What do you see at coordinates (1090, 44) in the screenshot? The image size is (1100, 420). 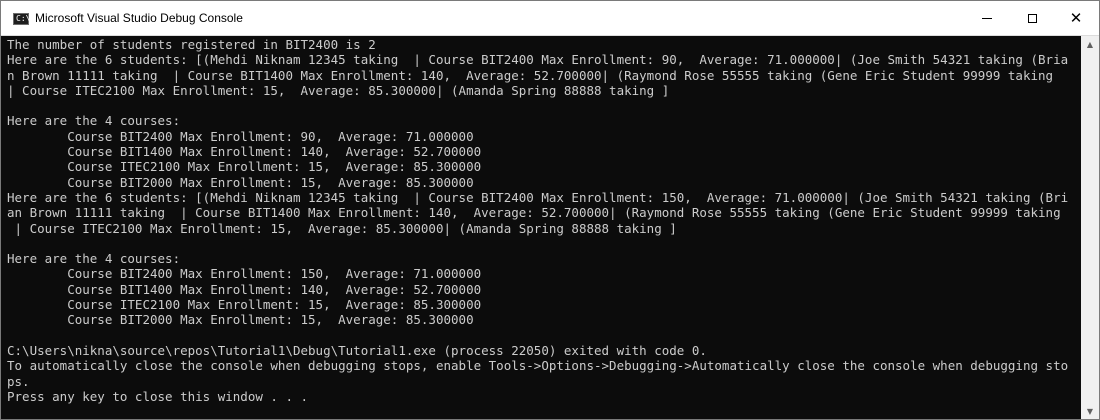 I see `scroll-up-arrow-icon: ▲` at bounding box center [1090, 44].